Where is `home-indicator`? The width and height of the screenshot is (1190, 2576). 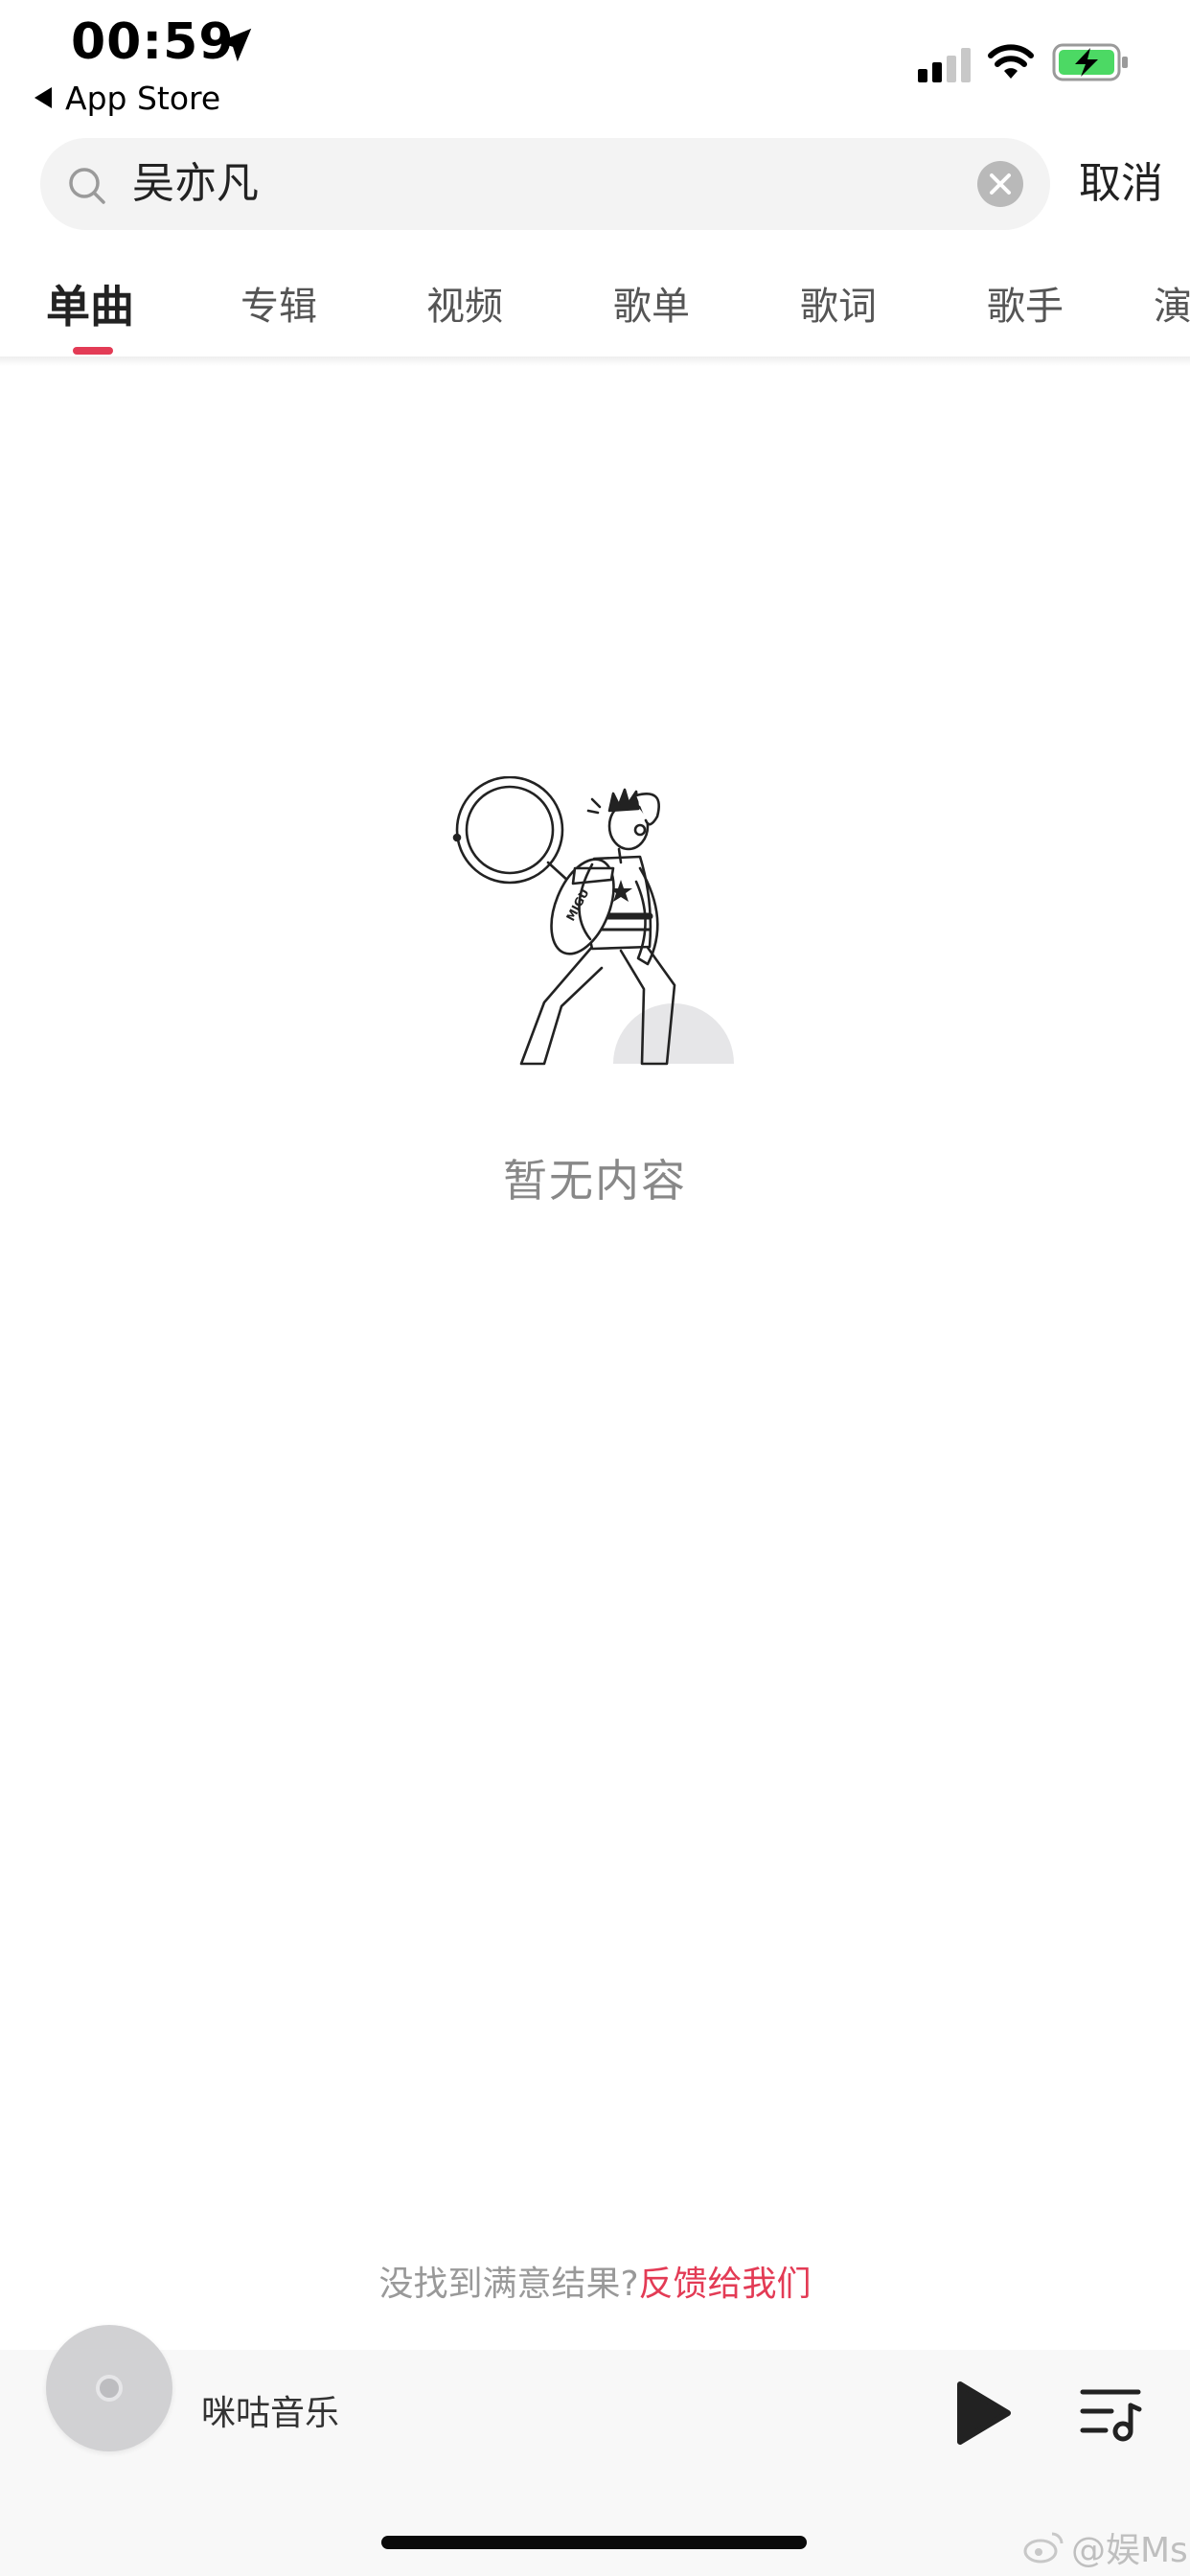 home-indicator is located at coordinates (594, 2542).